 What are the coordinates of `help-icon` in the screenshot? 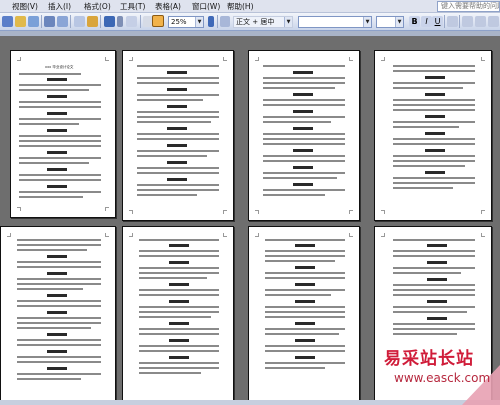 It's located at (211, 21).